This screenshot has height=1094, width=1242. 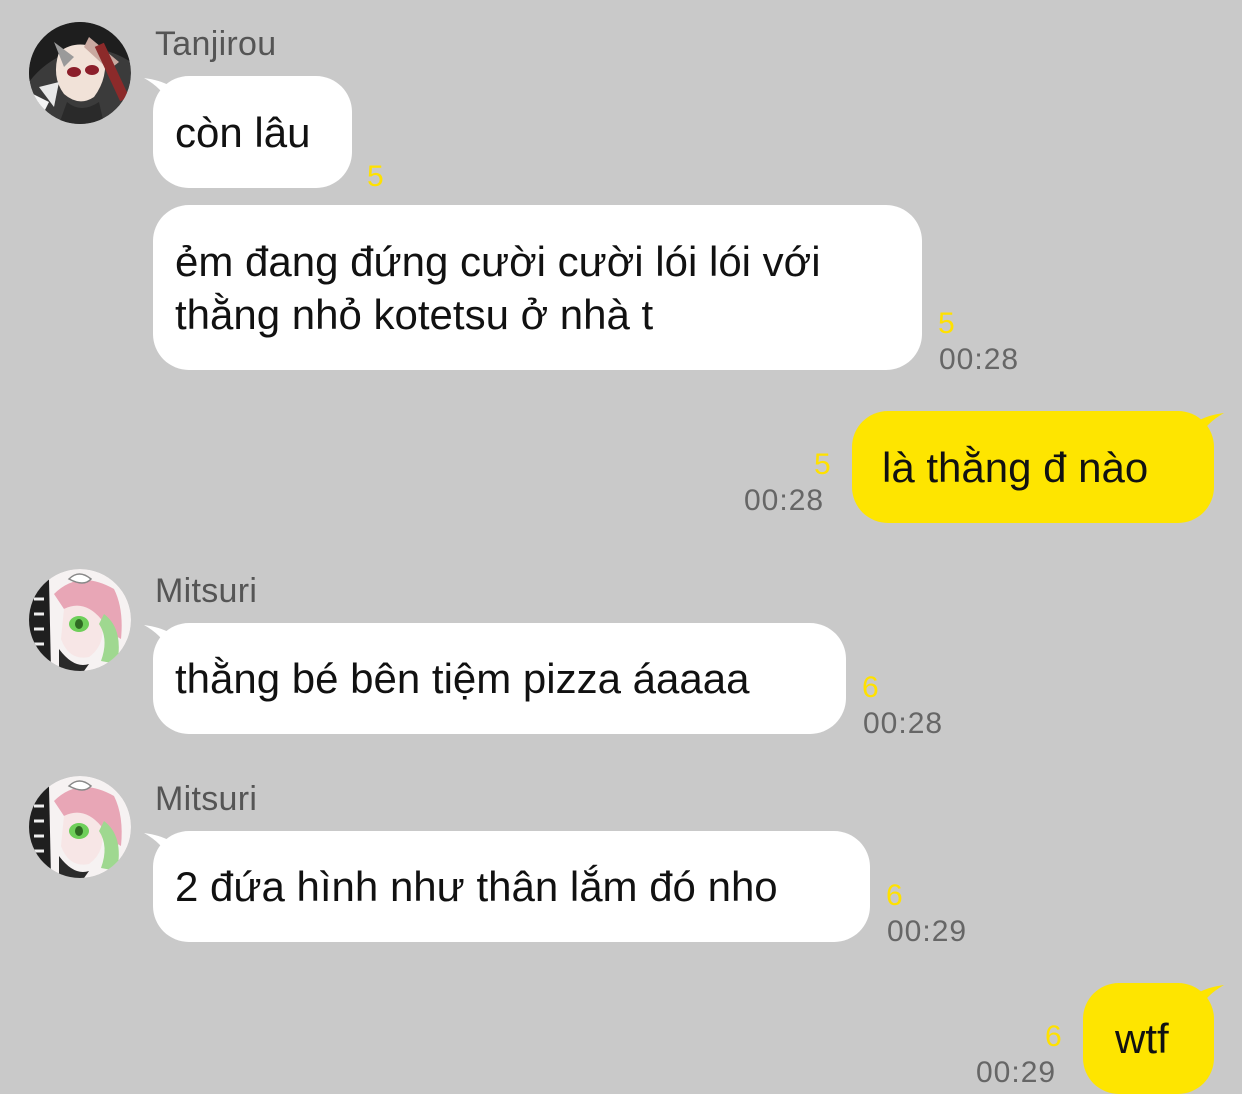 I want to click on message-text: 2 đứa hình như thân lắm đó nho, so click(x=476, y=886).